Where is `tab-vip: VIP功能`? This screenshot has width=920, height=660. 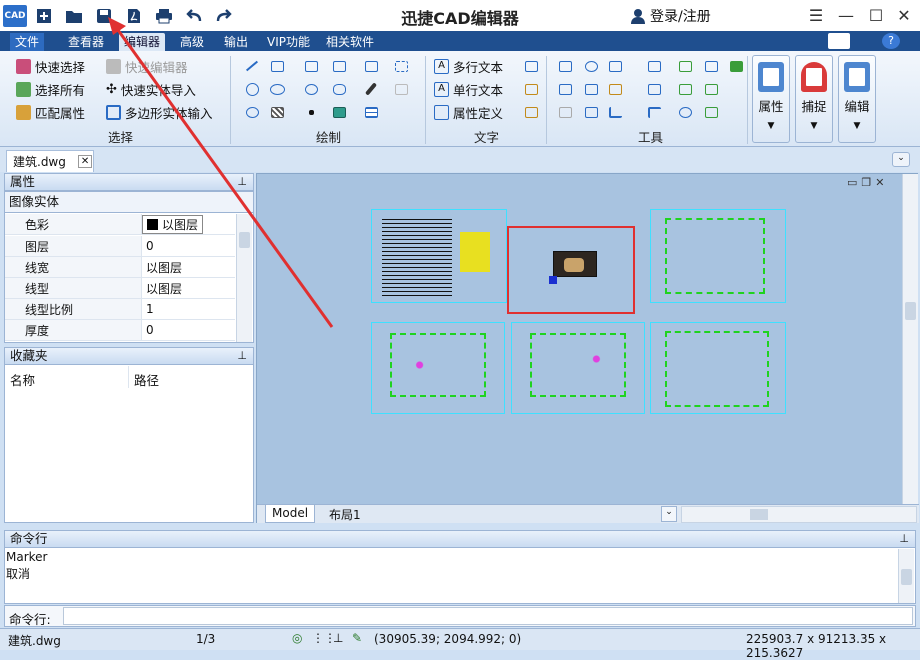 tab-vip: VIP功能 is located at coordinates (288, 42).